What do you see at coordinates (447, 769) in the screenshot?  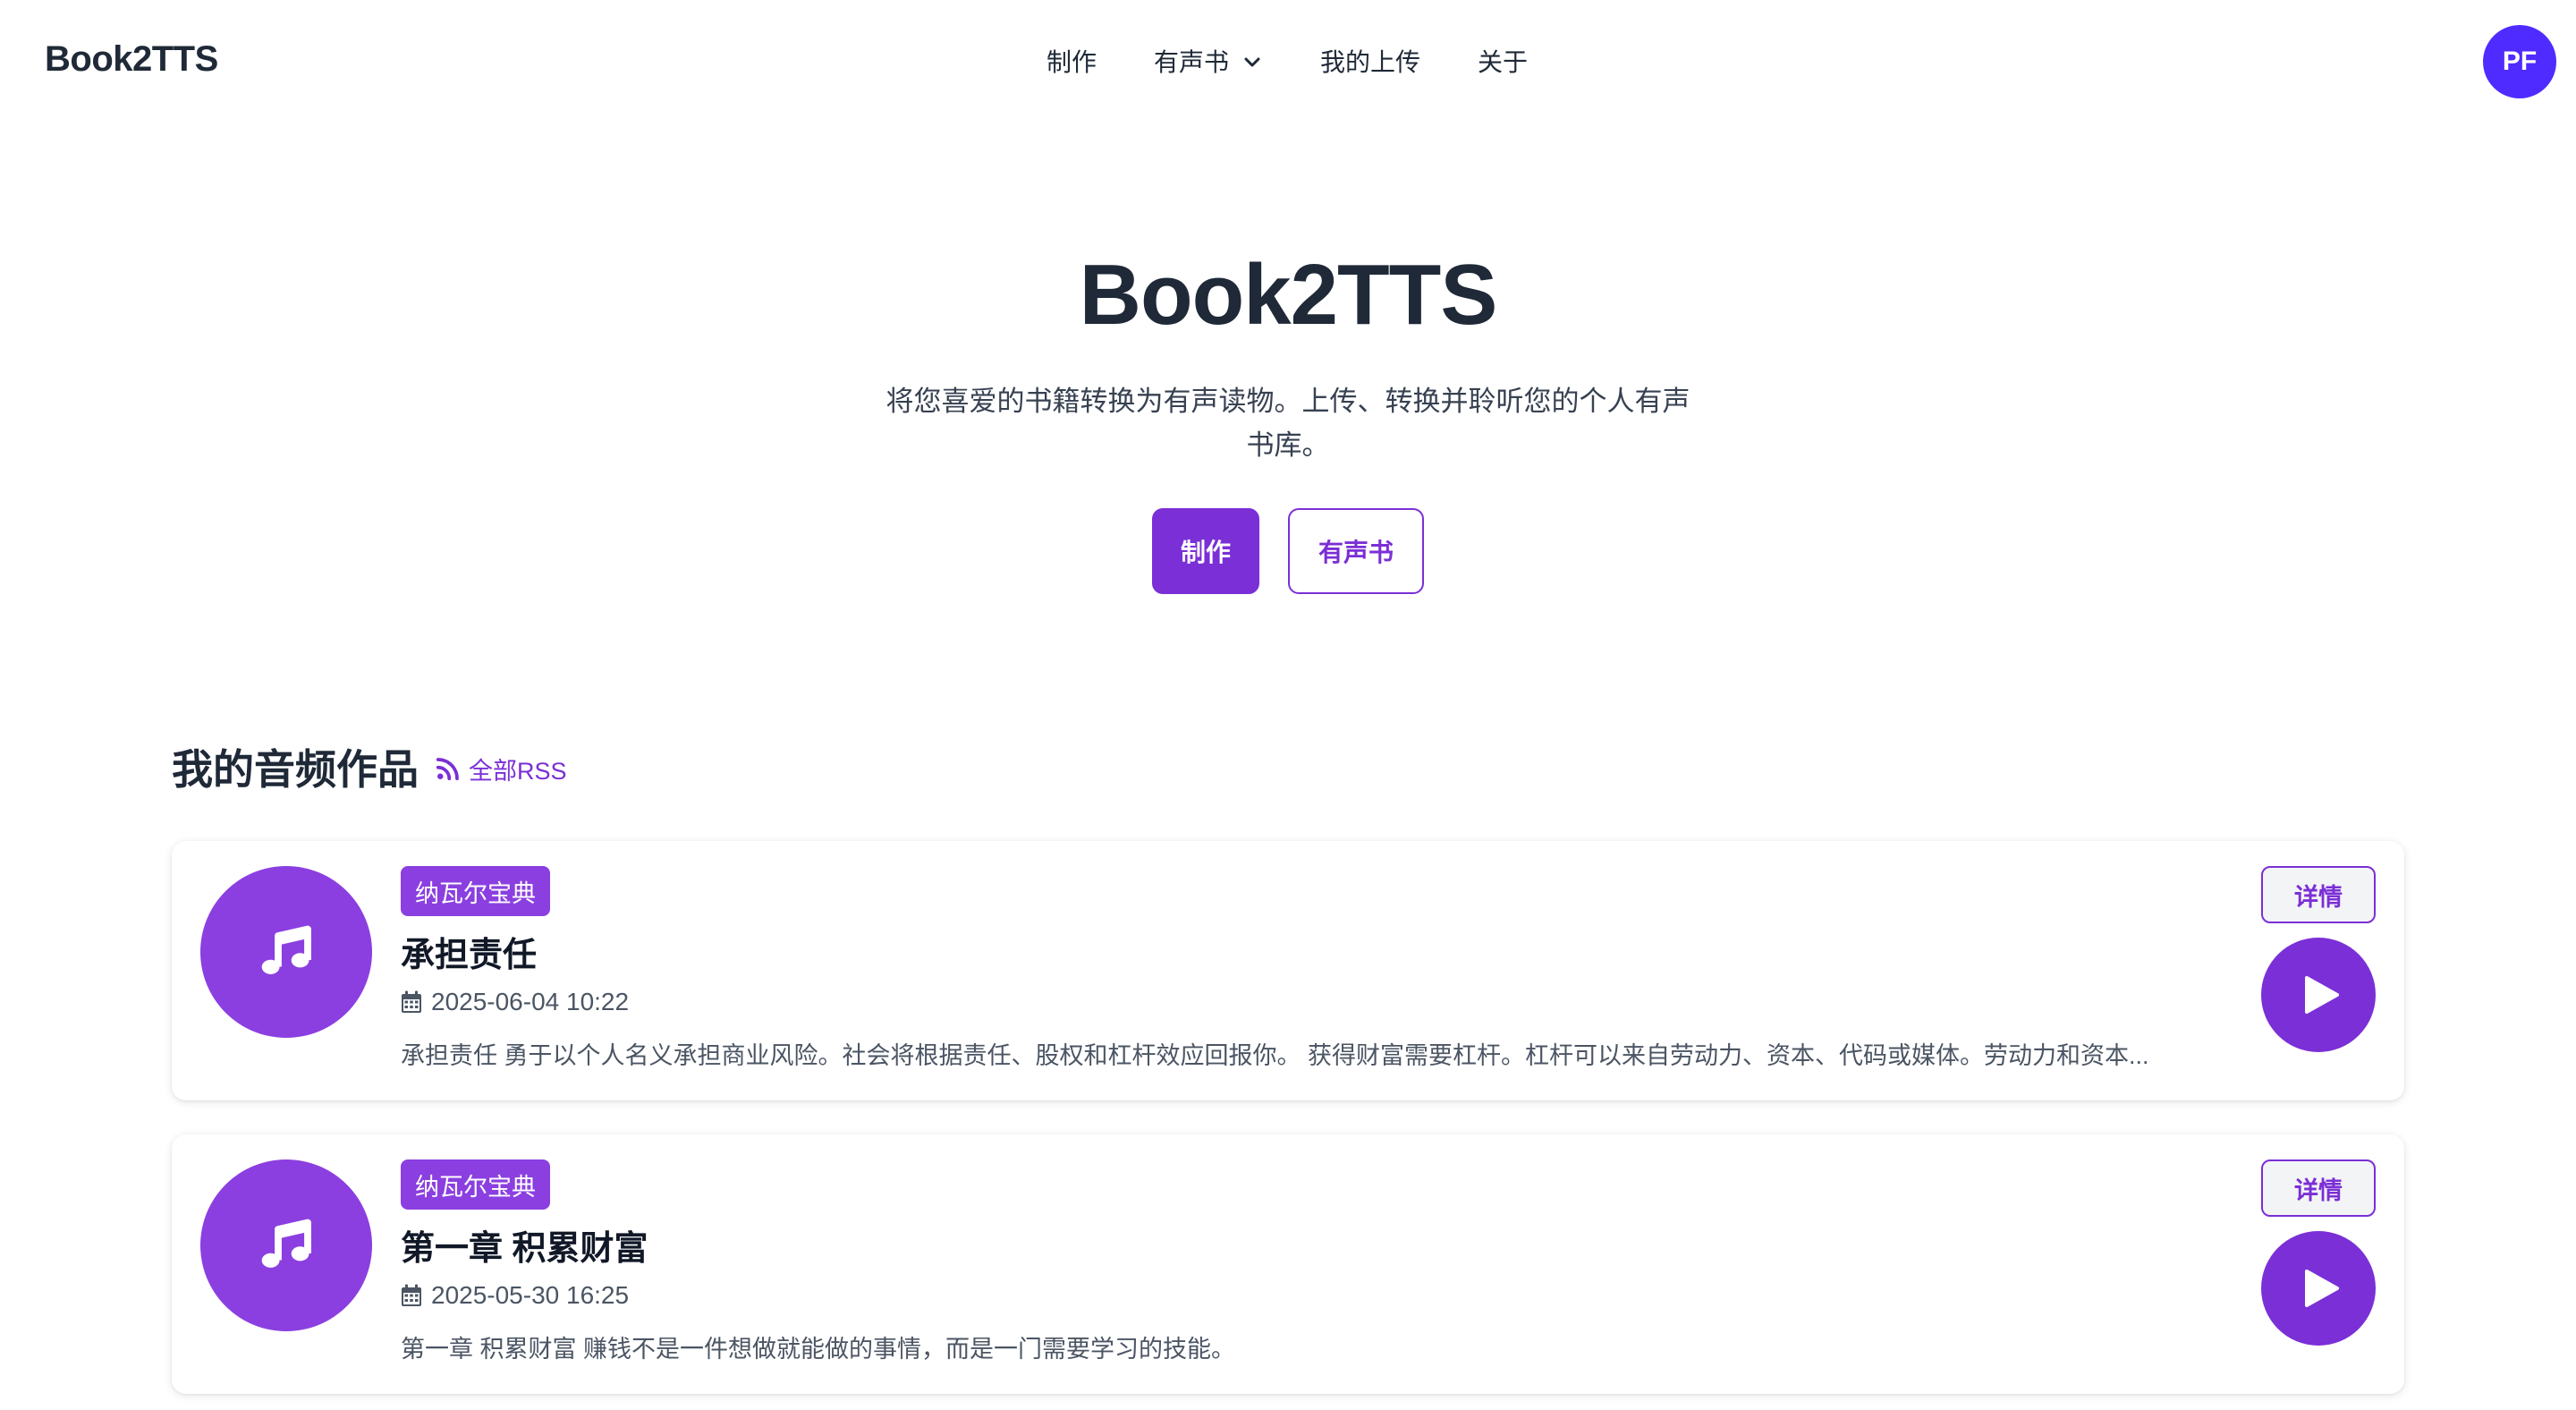 I see `rss-icon` at bounding box center [447, 769].